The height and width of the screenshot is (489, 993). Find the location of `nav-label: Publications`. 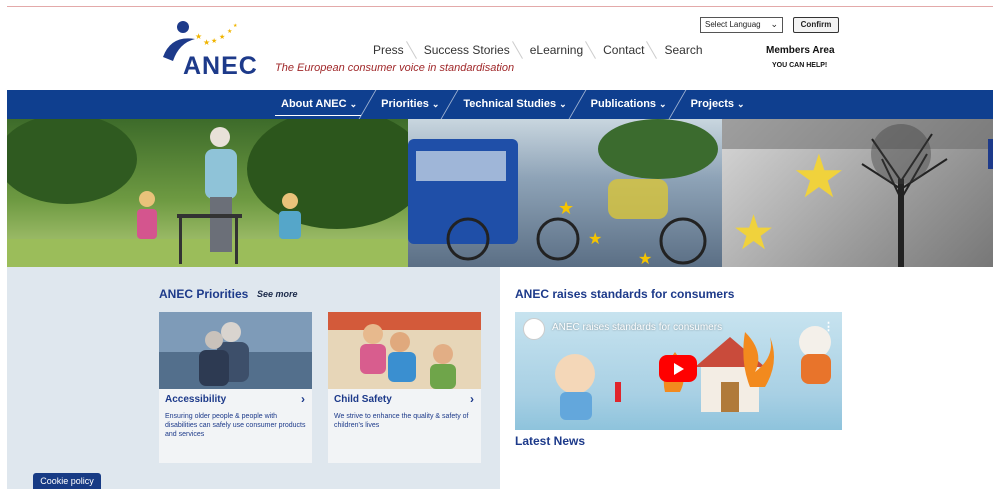

nav-label: Publications is located at coordinates (623, 104).